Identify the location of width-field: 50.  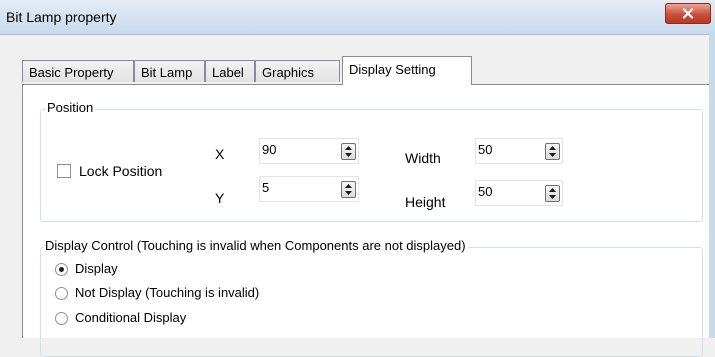
(519, 151).